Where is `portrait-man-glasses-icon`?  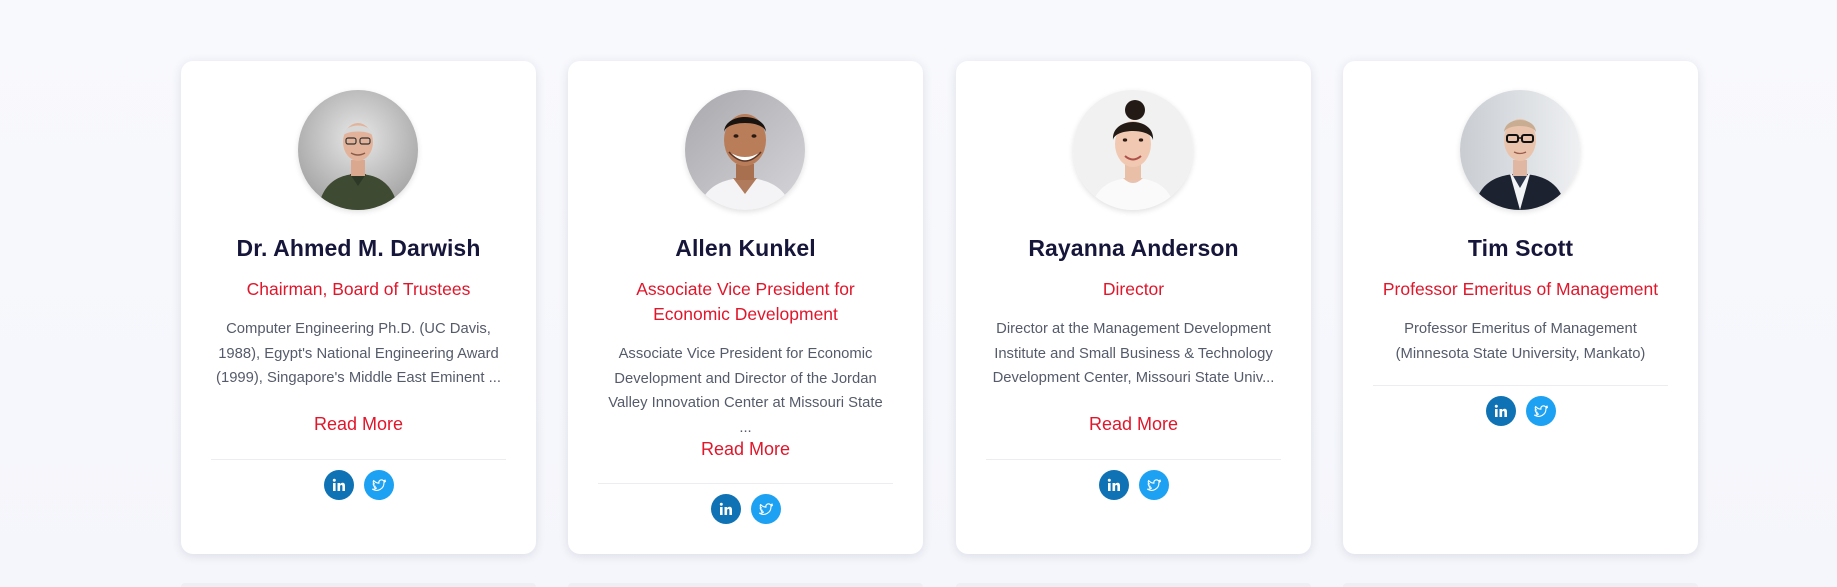
portrait-man-glasses-icon is located at coordinates (1520, 150).